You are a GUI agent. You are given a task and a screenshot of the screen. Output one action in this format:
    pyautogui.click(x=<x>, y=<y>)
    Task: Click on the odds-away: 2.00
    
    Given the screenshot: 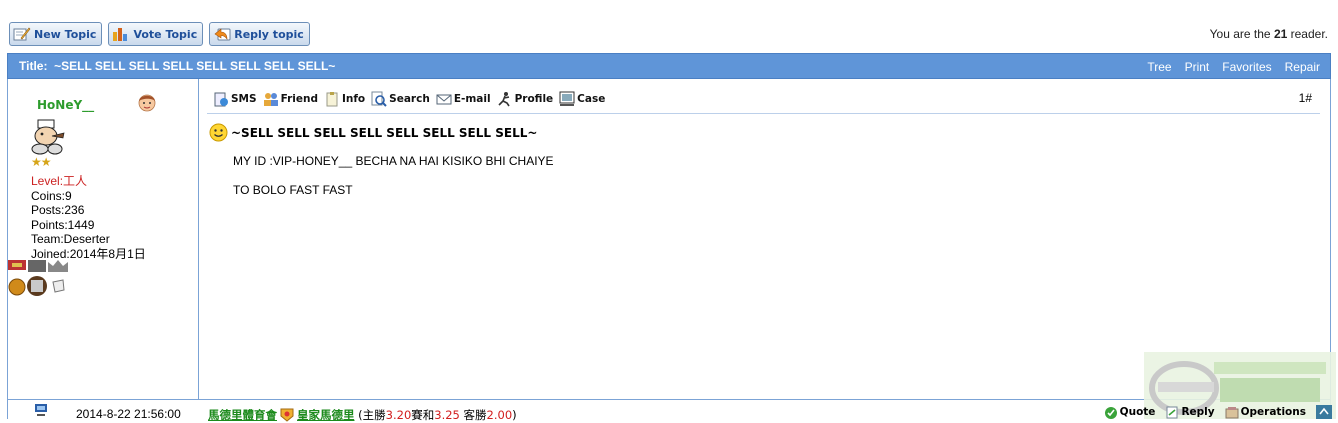 What is the action you would take?
    pyautogui.click(x=499, y=415)
    